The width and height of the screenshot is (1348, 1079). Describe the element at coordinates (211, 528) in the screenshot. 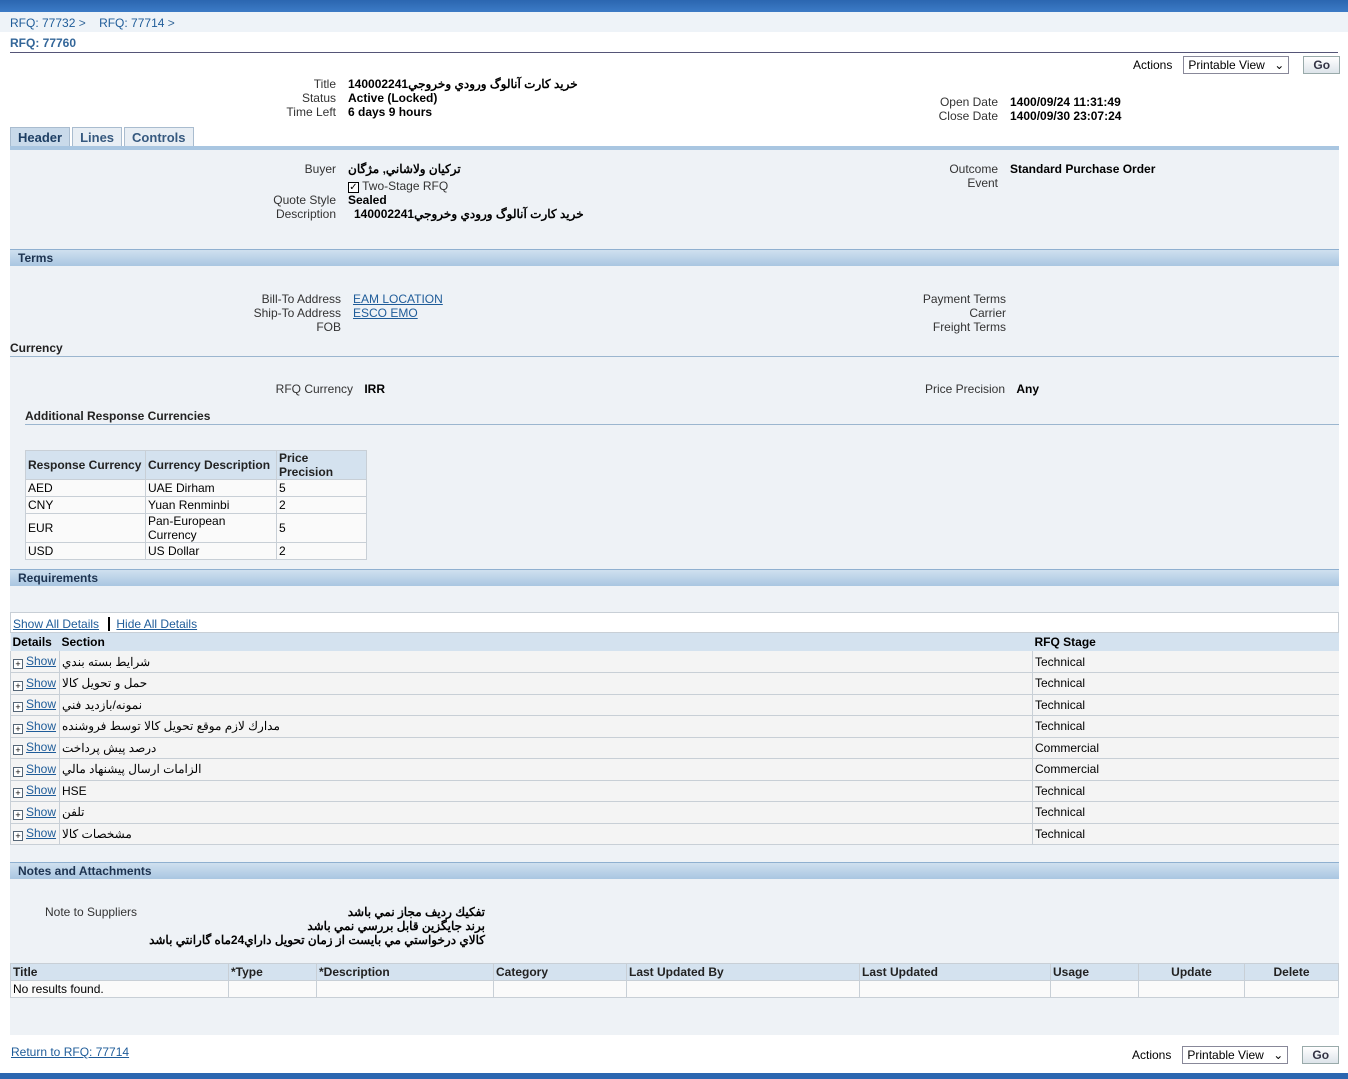

I see `currency-cell: Pan-European Currency` at that location.